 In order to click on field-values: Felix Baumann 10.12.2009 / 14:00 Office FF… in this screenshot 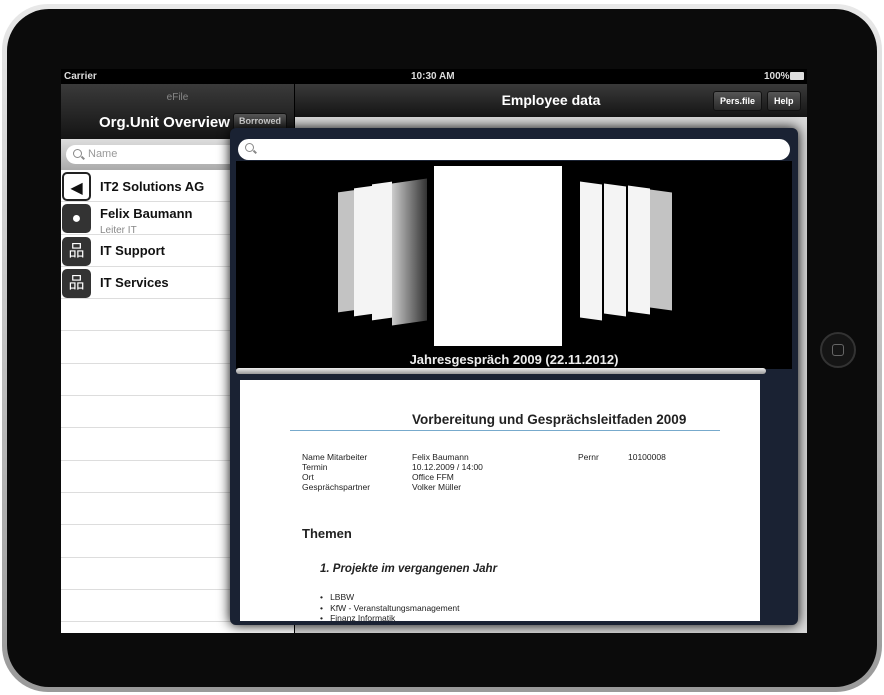, I will do `click(447, 472)`.